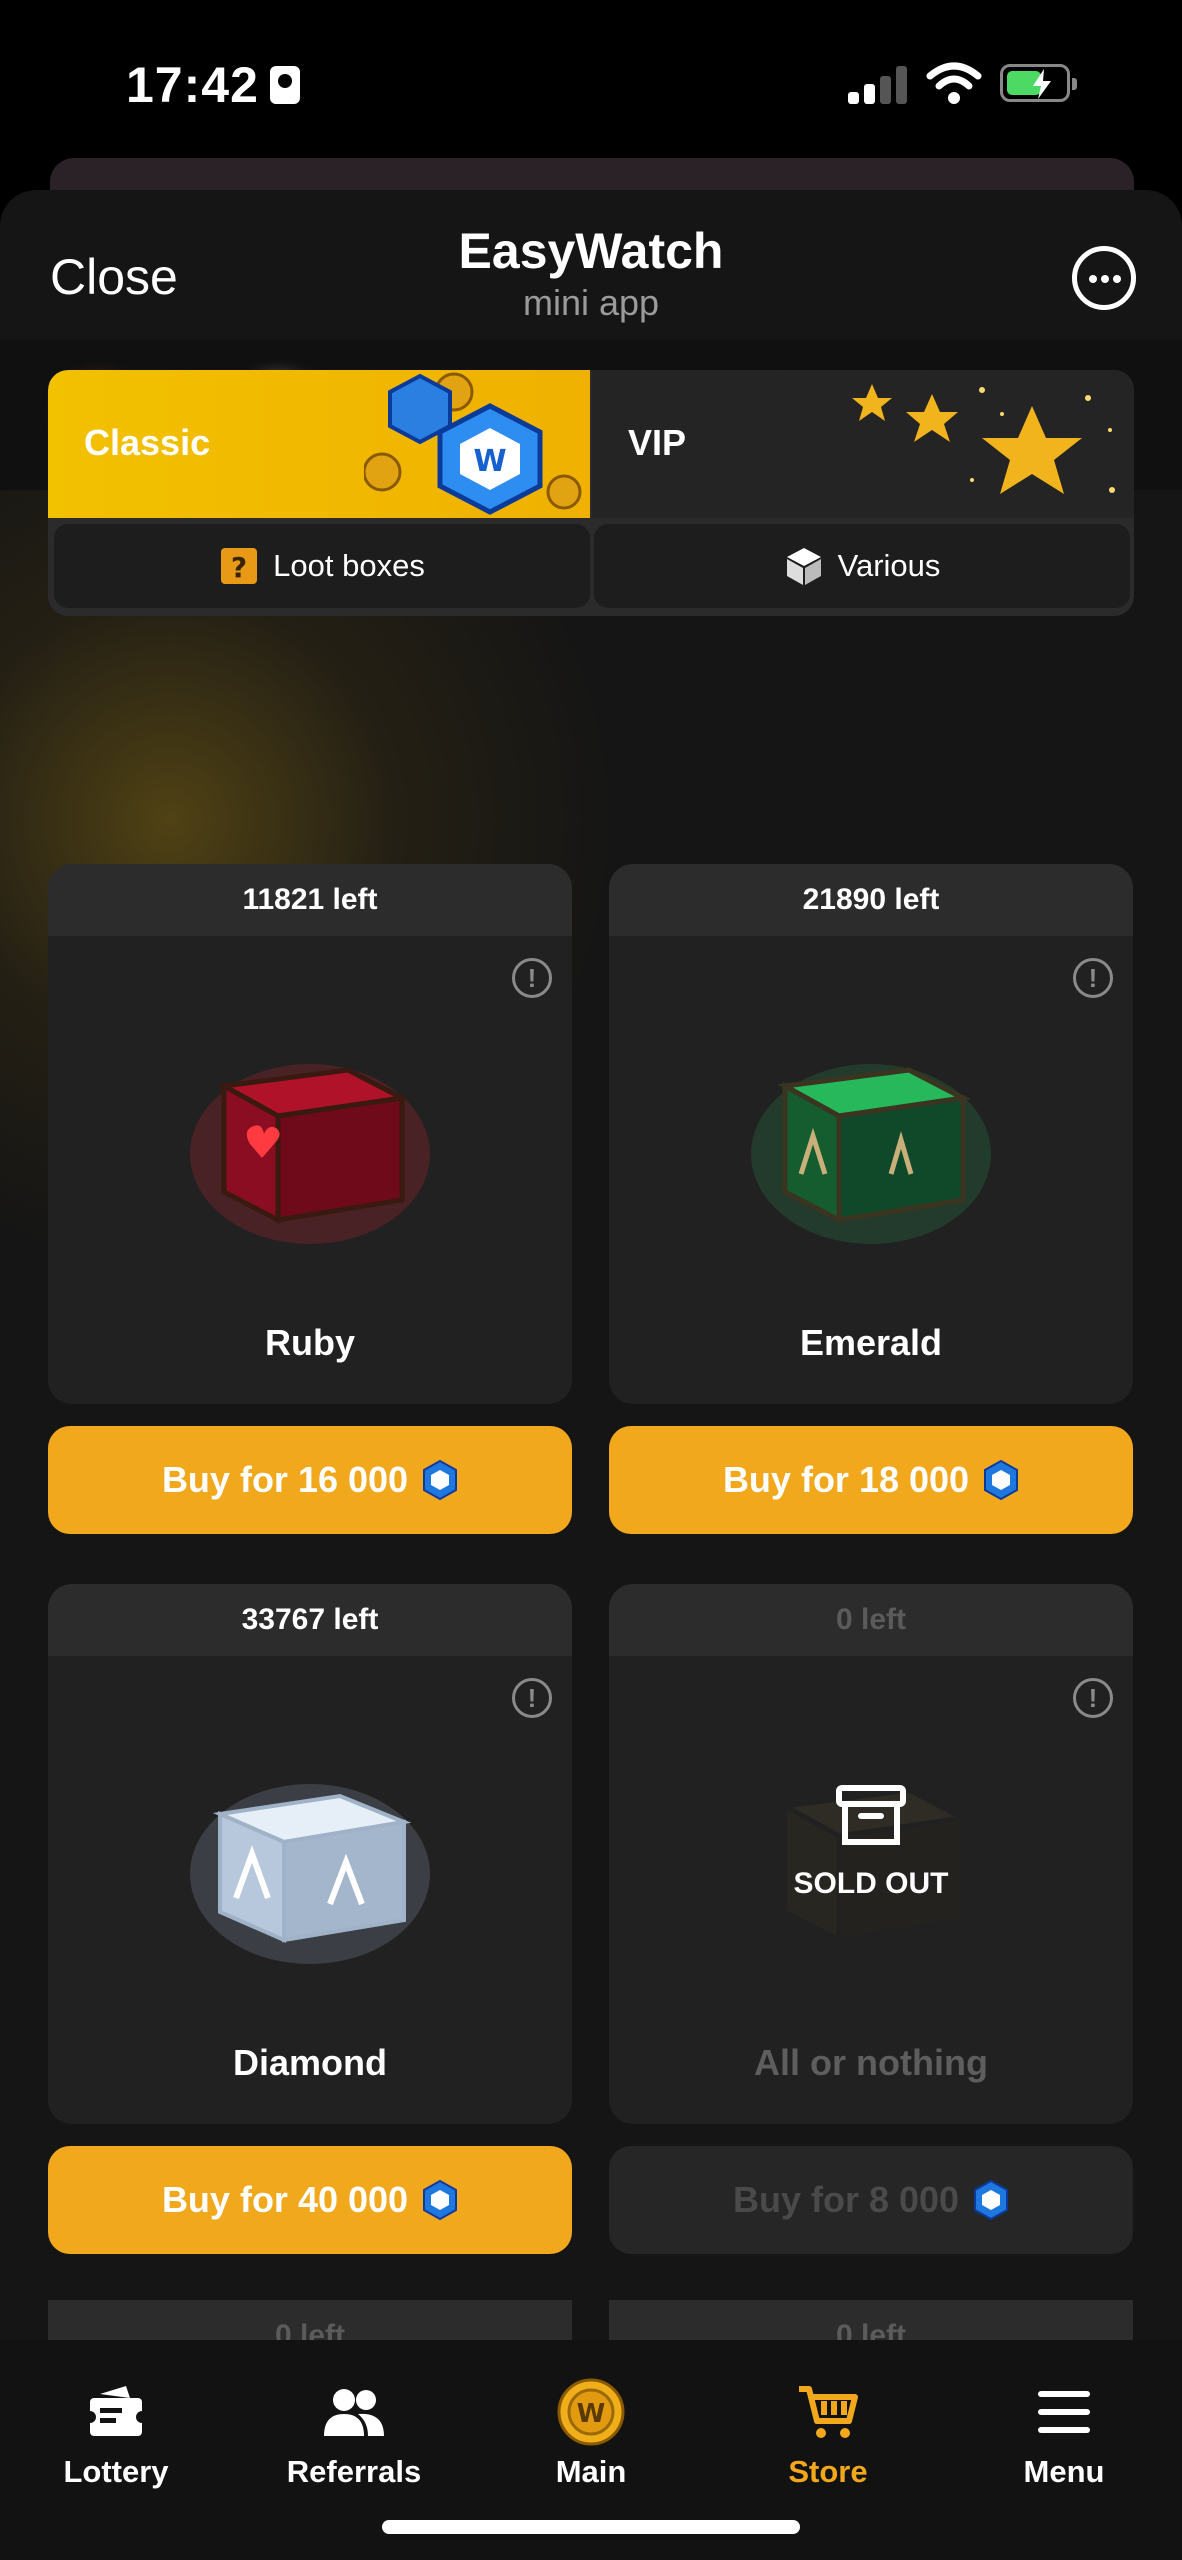 The image size is (1182, 2560). I want to click on loot-card-emerald: 21890 left ! Emerald, so click(871, 1134).